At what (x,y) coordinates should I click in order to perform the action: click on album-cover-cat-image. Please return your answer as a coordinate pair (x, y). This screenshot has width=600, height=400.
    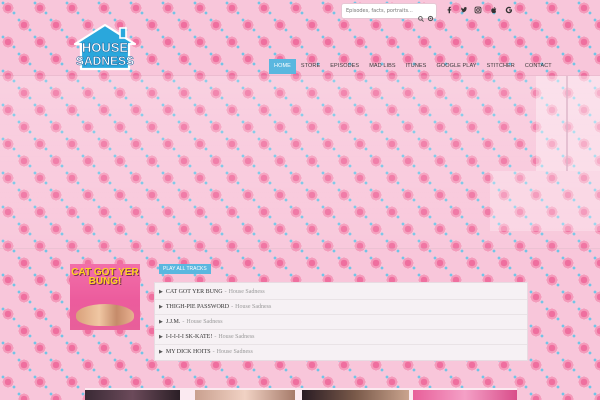
    Looking at the image, I should click on (105, 315).